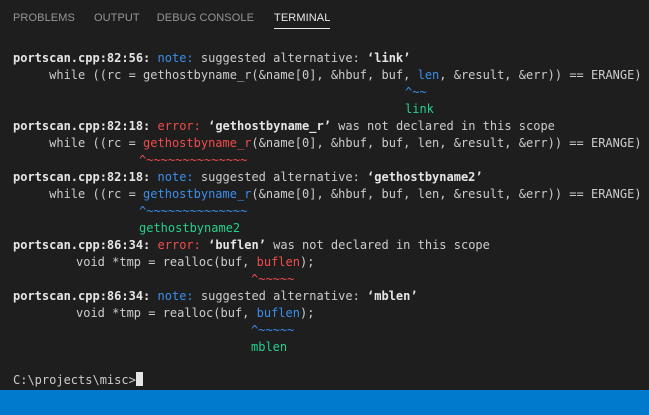  I want to click on identifier: ‘link’, so click(389, 58).